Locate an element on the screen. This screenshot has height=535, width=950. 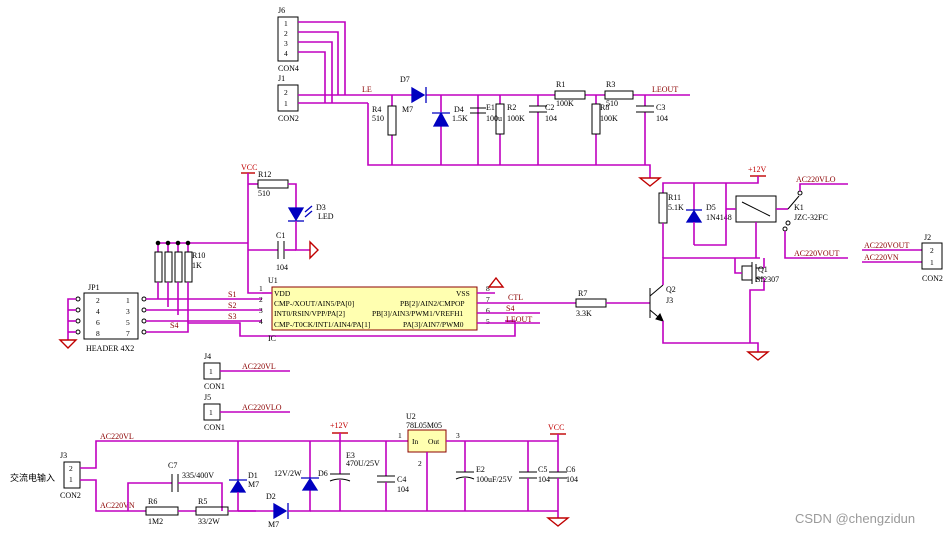
jp1-type: HEADER 4X2 is located at coordinates (110, 348).